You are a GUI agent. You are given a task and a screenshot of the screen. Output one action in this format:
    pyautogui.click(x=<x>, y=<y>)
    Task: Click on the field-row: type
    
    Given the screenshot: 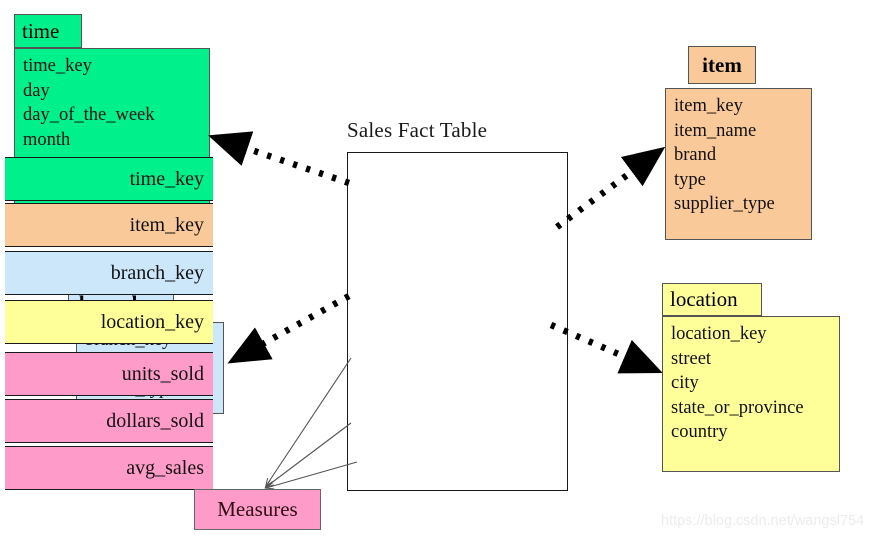 What is the action you would take?
    pyautogui.click(x=690, y=179)
    